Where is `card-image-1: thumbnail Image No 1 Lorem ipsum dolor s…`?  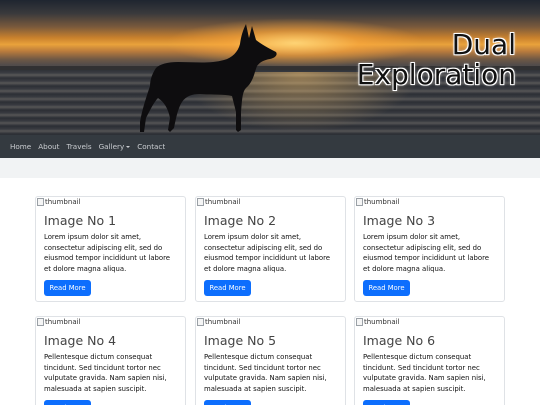 card-image-1: thumbnail Image No 1 Lorem ipsum dolor s… is located at coordinates (110, 249).